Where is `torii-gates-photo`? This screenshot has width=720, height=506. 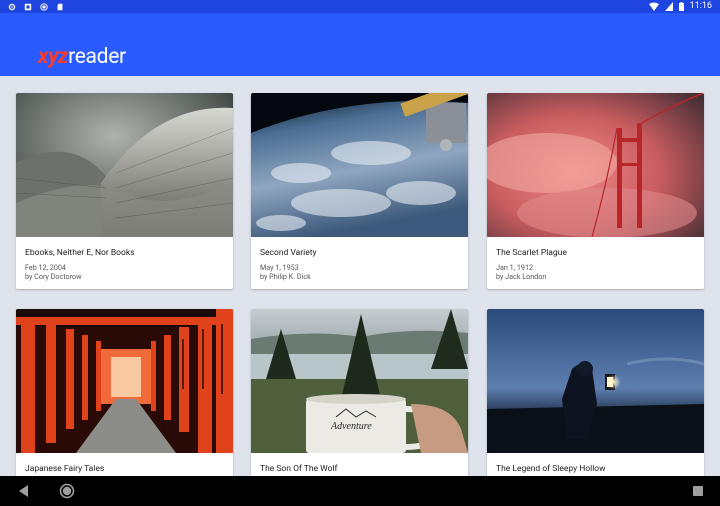 torii-gates-photo is located at coordinates (124, 381).